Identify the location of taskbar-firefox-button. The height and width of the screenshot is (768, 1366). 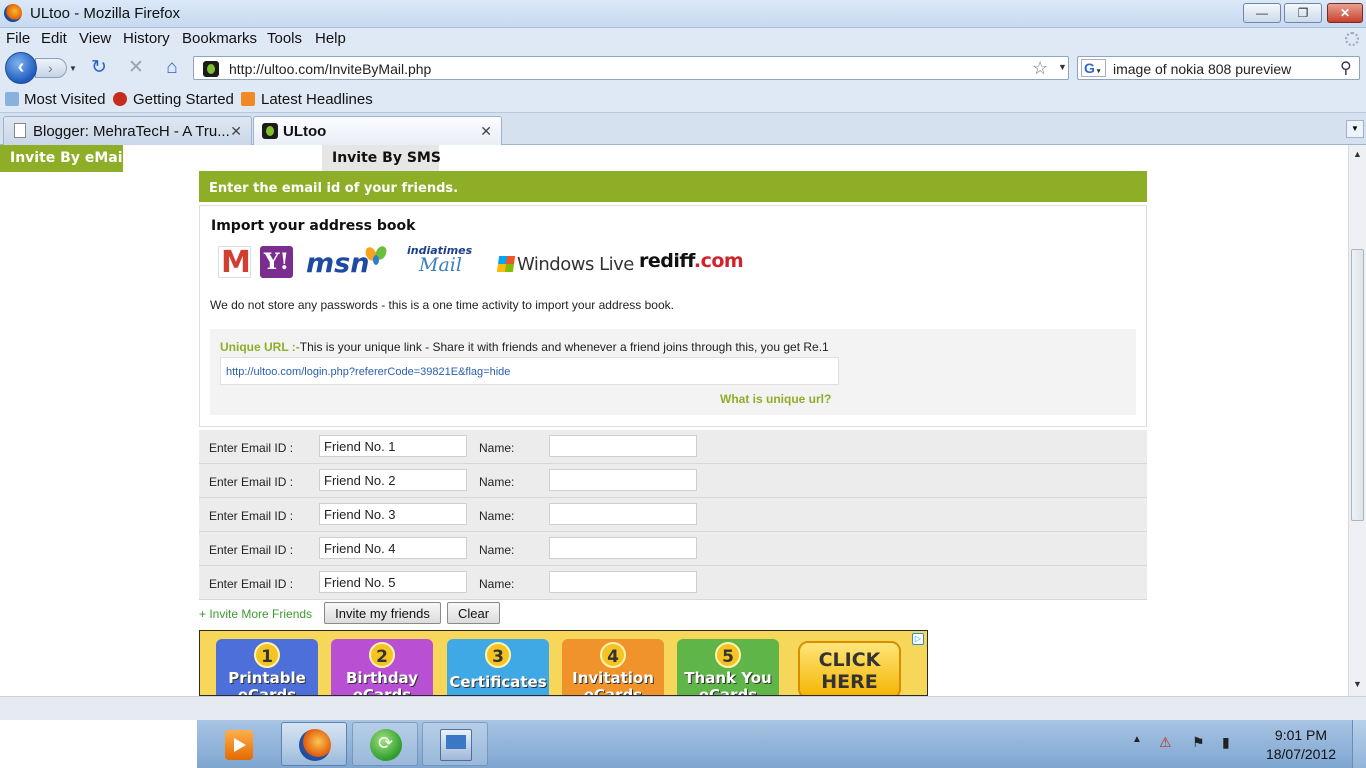
(314, 744).